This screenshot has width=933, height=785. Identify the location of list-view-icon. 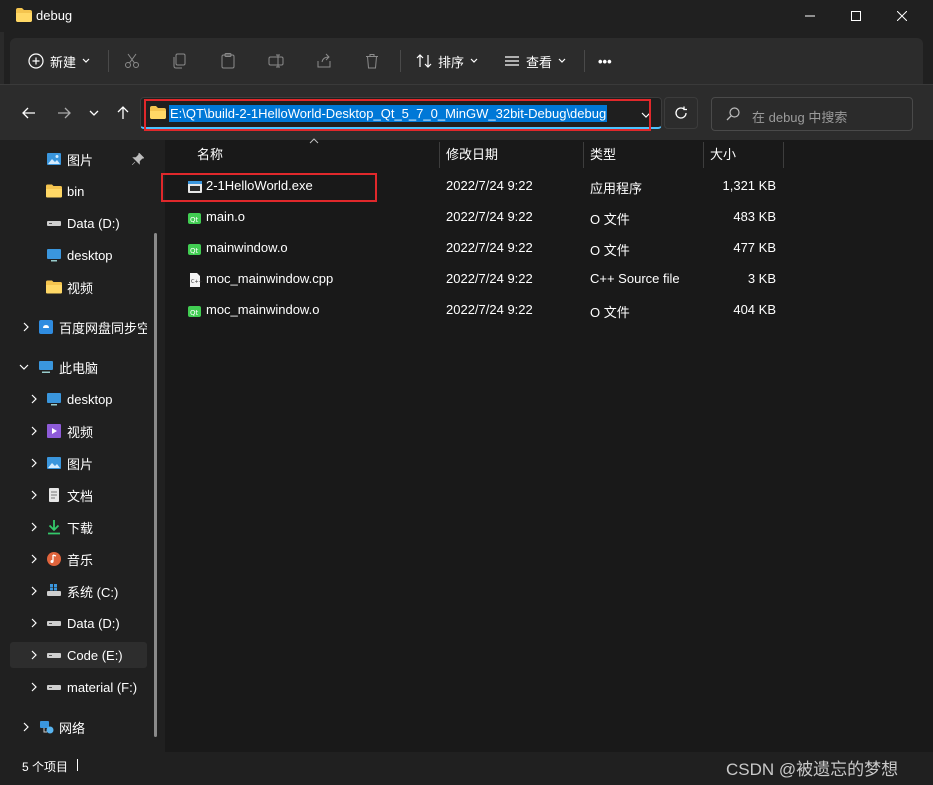
(512, 61).